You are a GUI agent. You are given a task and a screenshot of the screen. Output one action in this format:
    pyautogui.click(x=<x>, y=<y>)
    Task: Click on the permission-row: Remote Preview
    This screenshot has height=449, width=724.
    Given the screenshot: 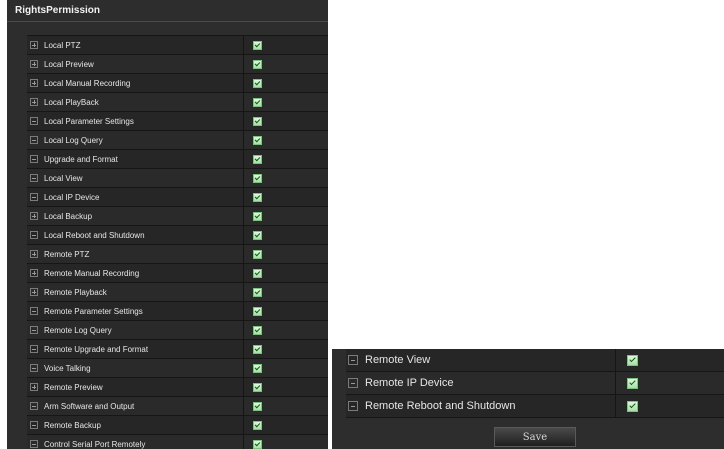 What is the action you would take?
    pyautogui.click(x=177, y=387)
    